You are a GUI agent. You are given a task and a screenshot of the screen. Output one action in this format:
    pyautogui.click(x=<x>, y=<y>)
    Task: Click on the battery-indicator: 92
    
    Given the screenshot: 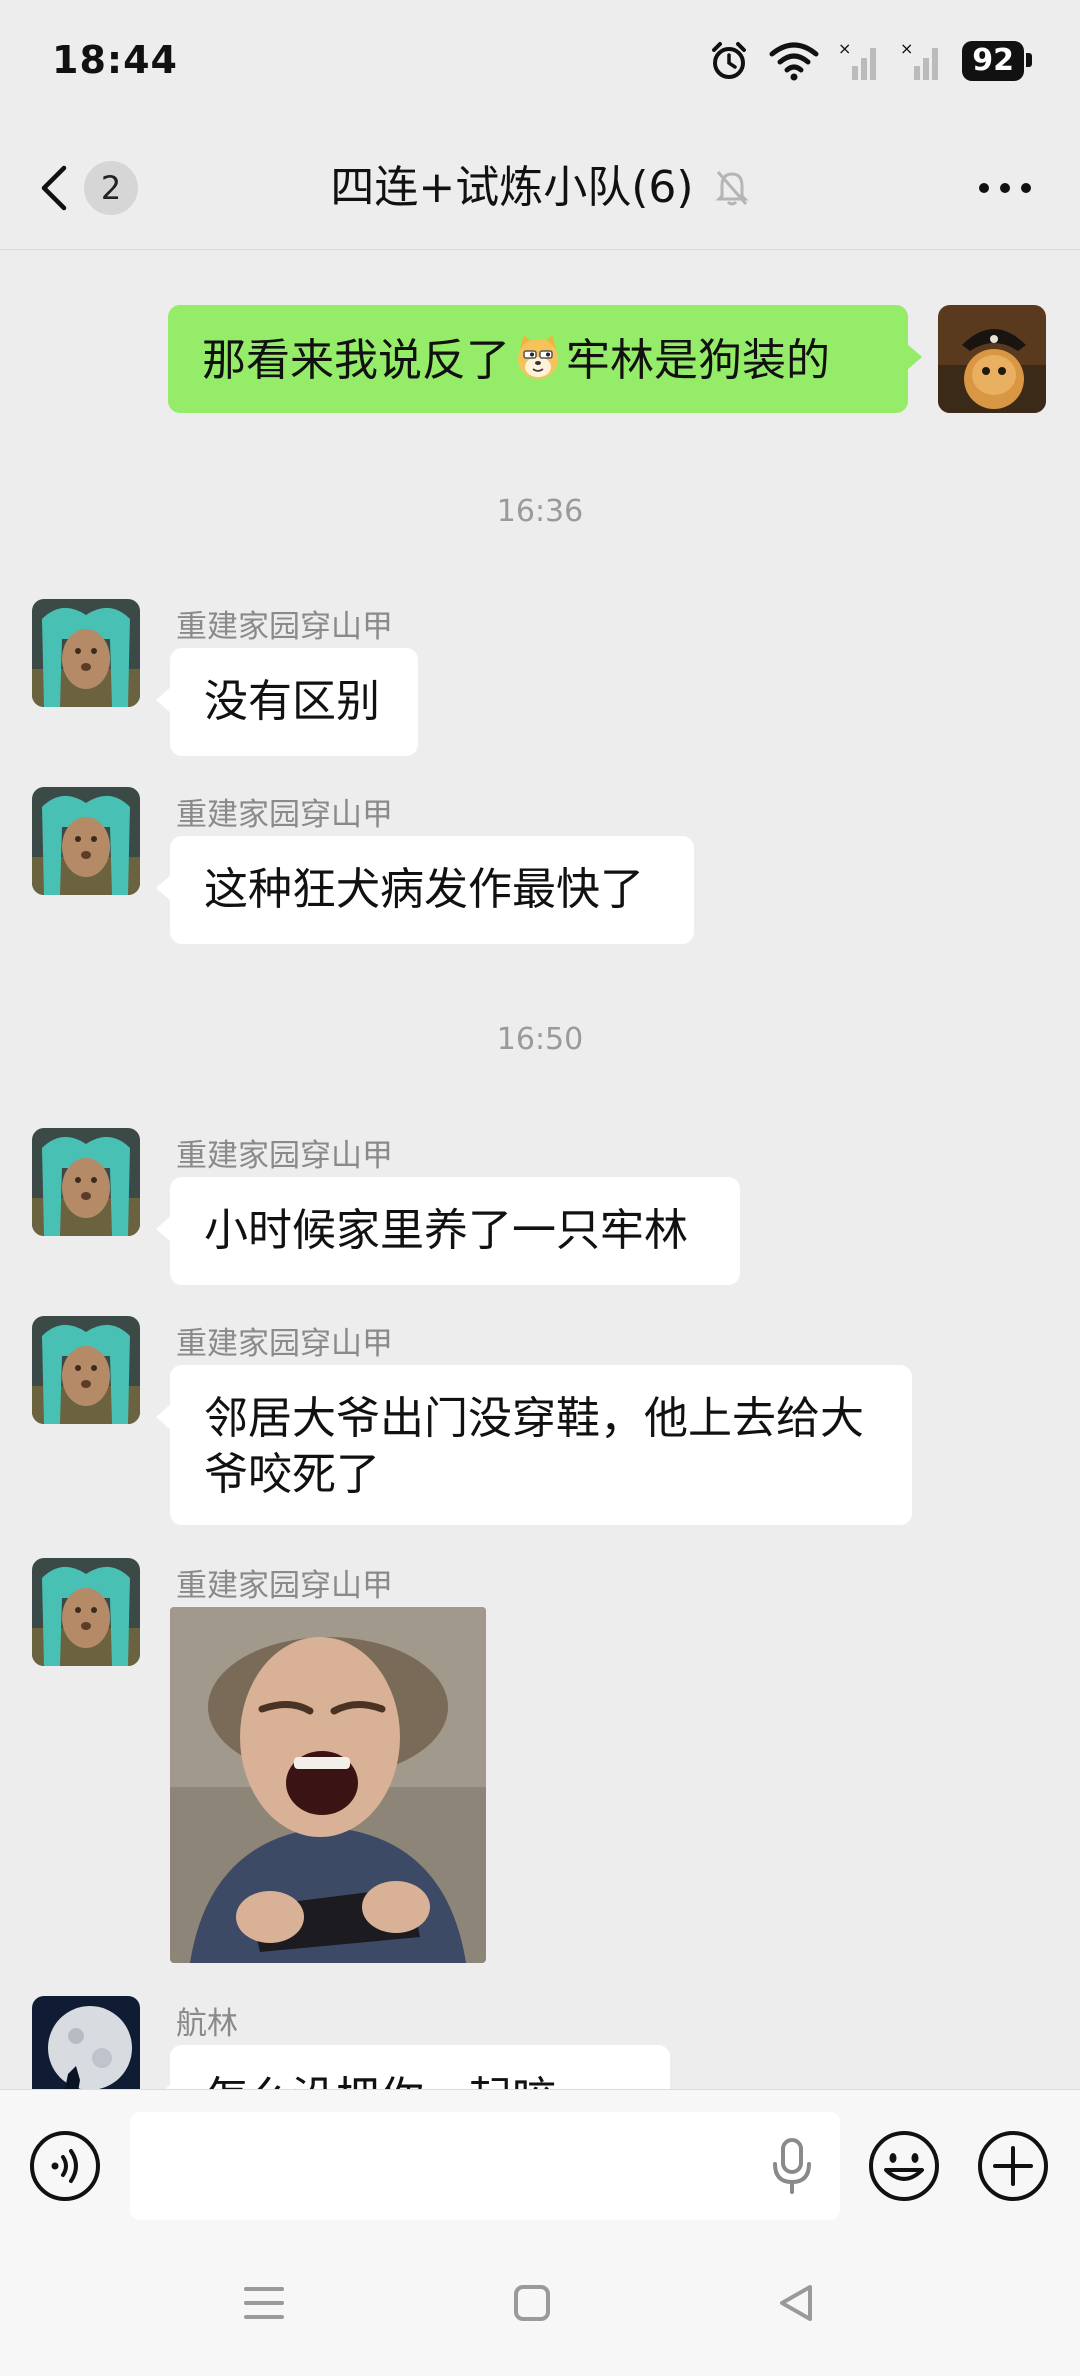 What is the action you would take?
    pyautogui.click(x=997, y=61)
    